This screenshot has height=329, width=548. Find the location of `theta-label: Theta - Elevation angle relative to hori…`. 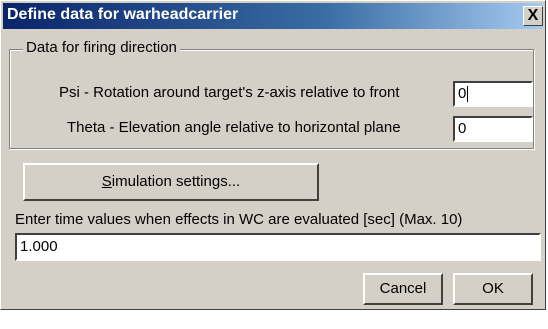

theta-label: Theta - Elevation angle relative to hori… is located at coordinates (234, 127).